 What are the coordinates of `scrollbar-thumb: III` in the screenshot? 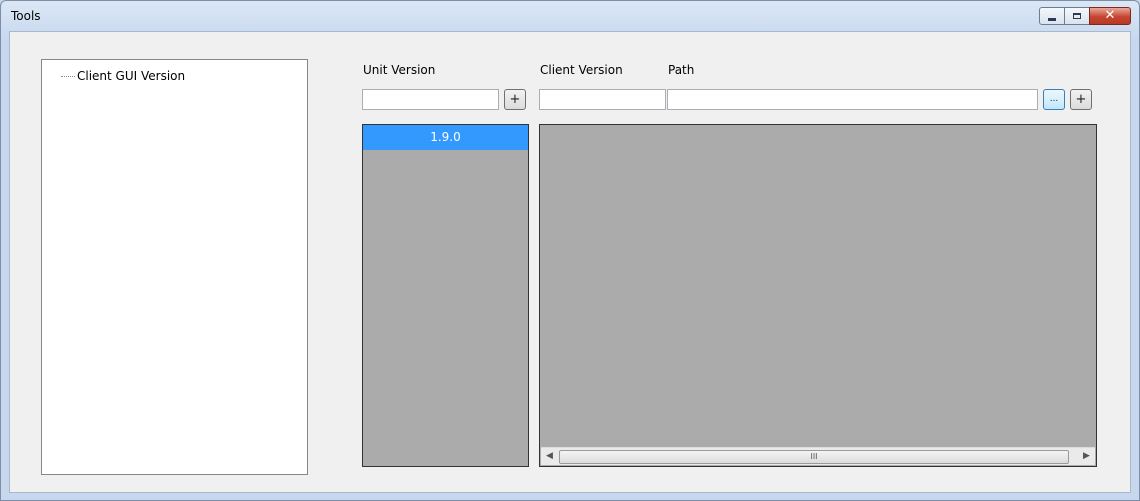 It's located at (814, 457).